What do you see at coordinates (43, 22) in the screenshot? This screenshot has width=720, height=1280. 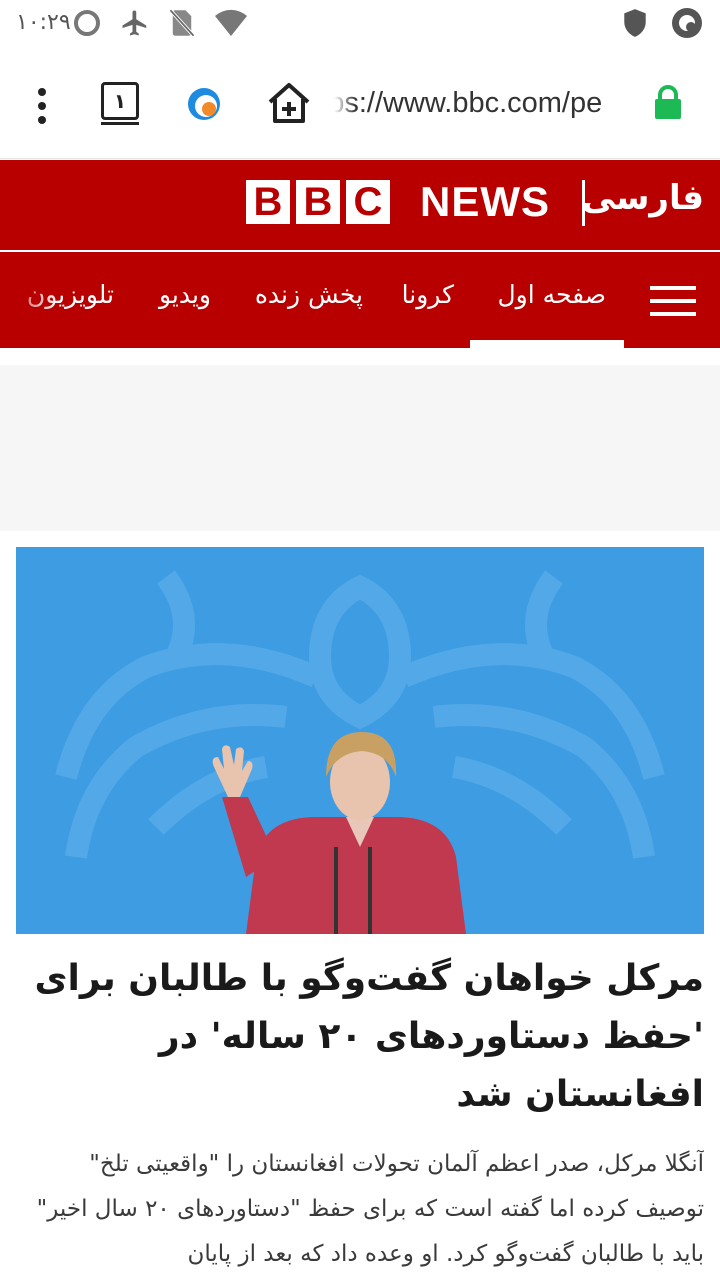 I see `status-time: ۱۰:۲۹` at bounding box center [43, 22].